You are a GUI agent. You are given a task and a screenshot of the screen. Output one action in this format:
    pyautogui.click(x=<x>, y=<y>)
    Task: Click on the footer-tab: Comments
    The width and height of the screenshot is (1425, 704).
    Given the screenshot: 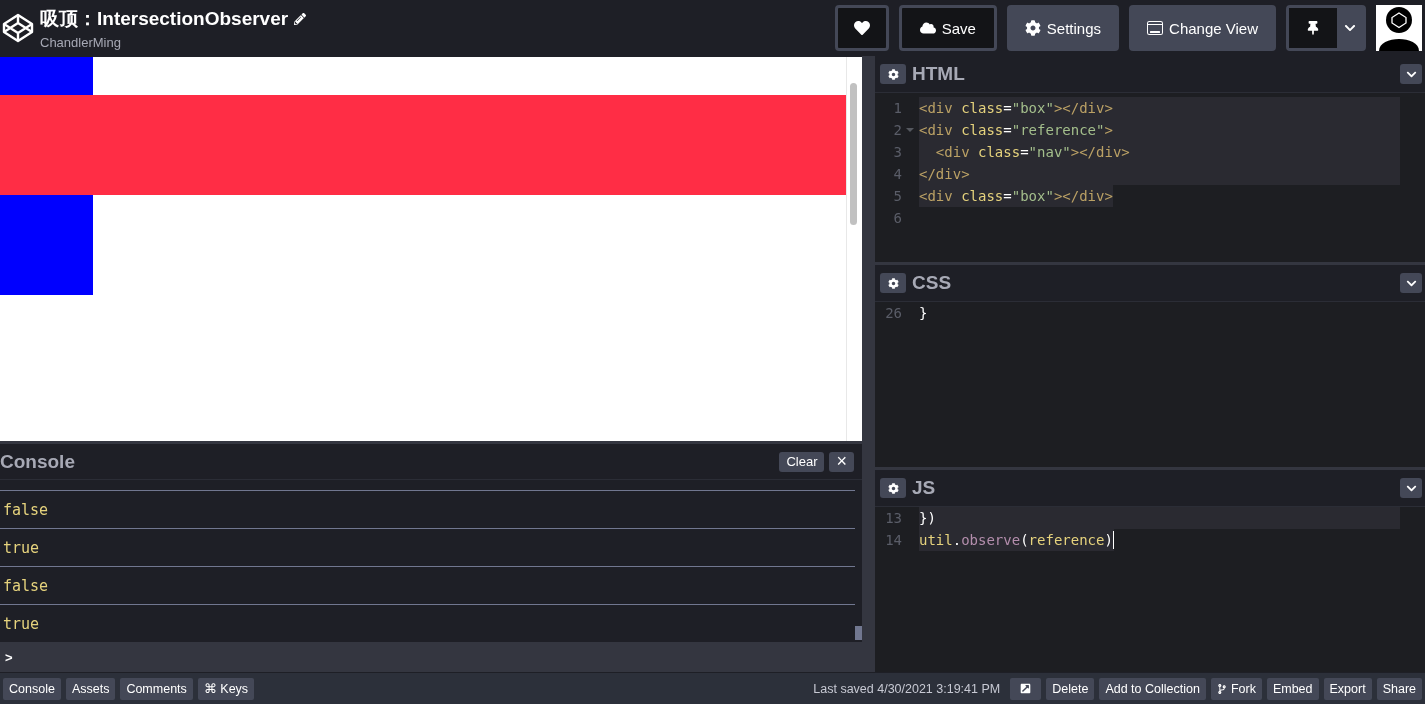 What is the action you would take?
    pyautogui.click(x=156, y=688)
    